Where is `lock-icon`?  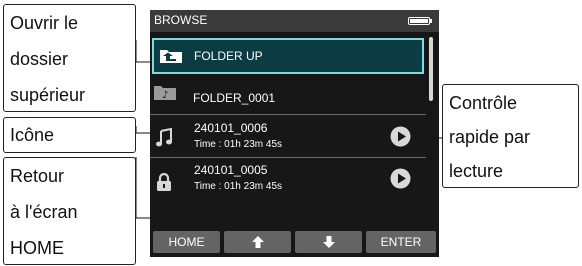
lock-icon is located at coordinates (164, 181).